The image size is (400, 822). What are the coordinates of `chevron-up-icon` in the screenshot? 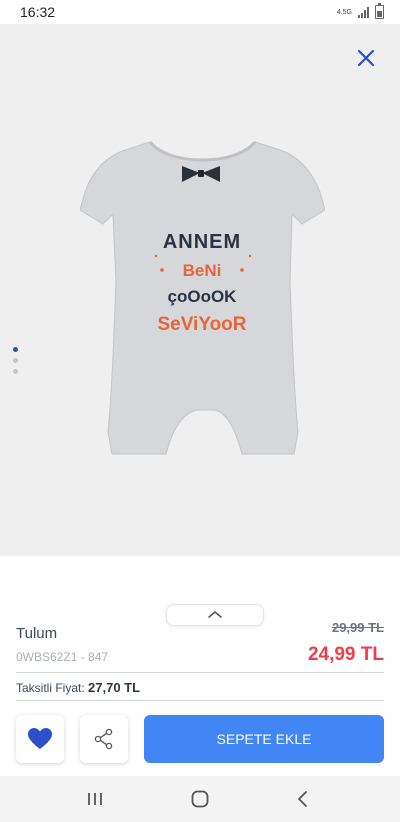 It's located at (215, 614).